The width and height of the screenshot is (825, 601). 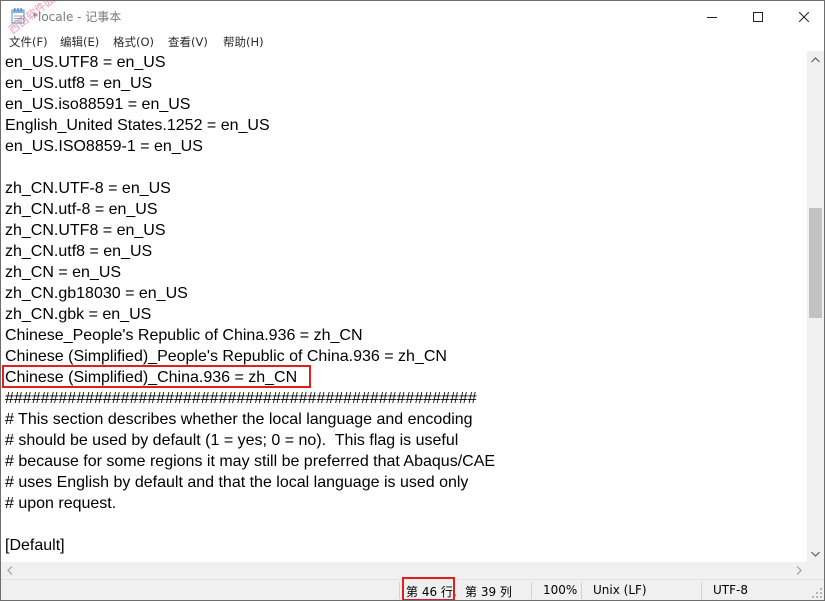 What do you see at coordinates (63, 272) in the screenshot?
I see `text-line: zh_CN = en_US` at bounding box center [63, 272].